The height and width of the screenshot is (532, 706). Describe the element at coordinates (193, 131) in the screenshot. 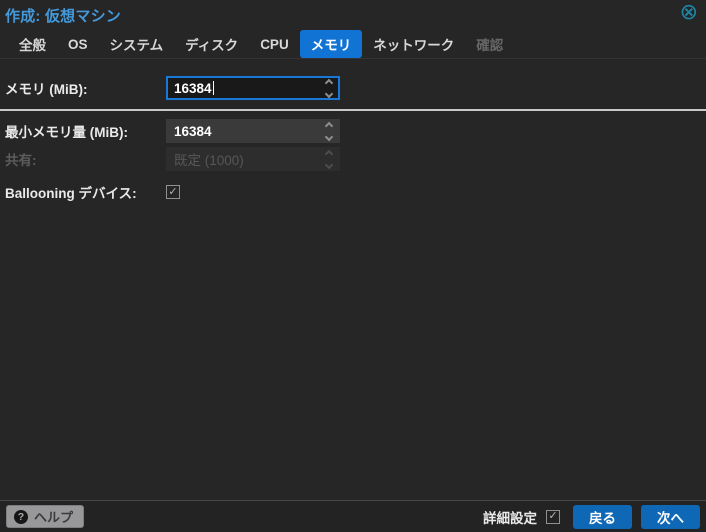

I see `min-memory-value: 16384` at that location.